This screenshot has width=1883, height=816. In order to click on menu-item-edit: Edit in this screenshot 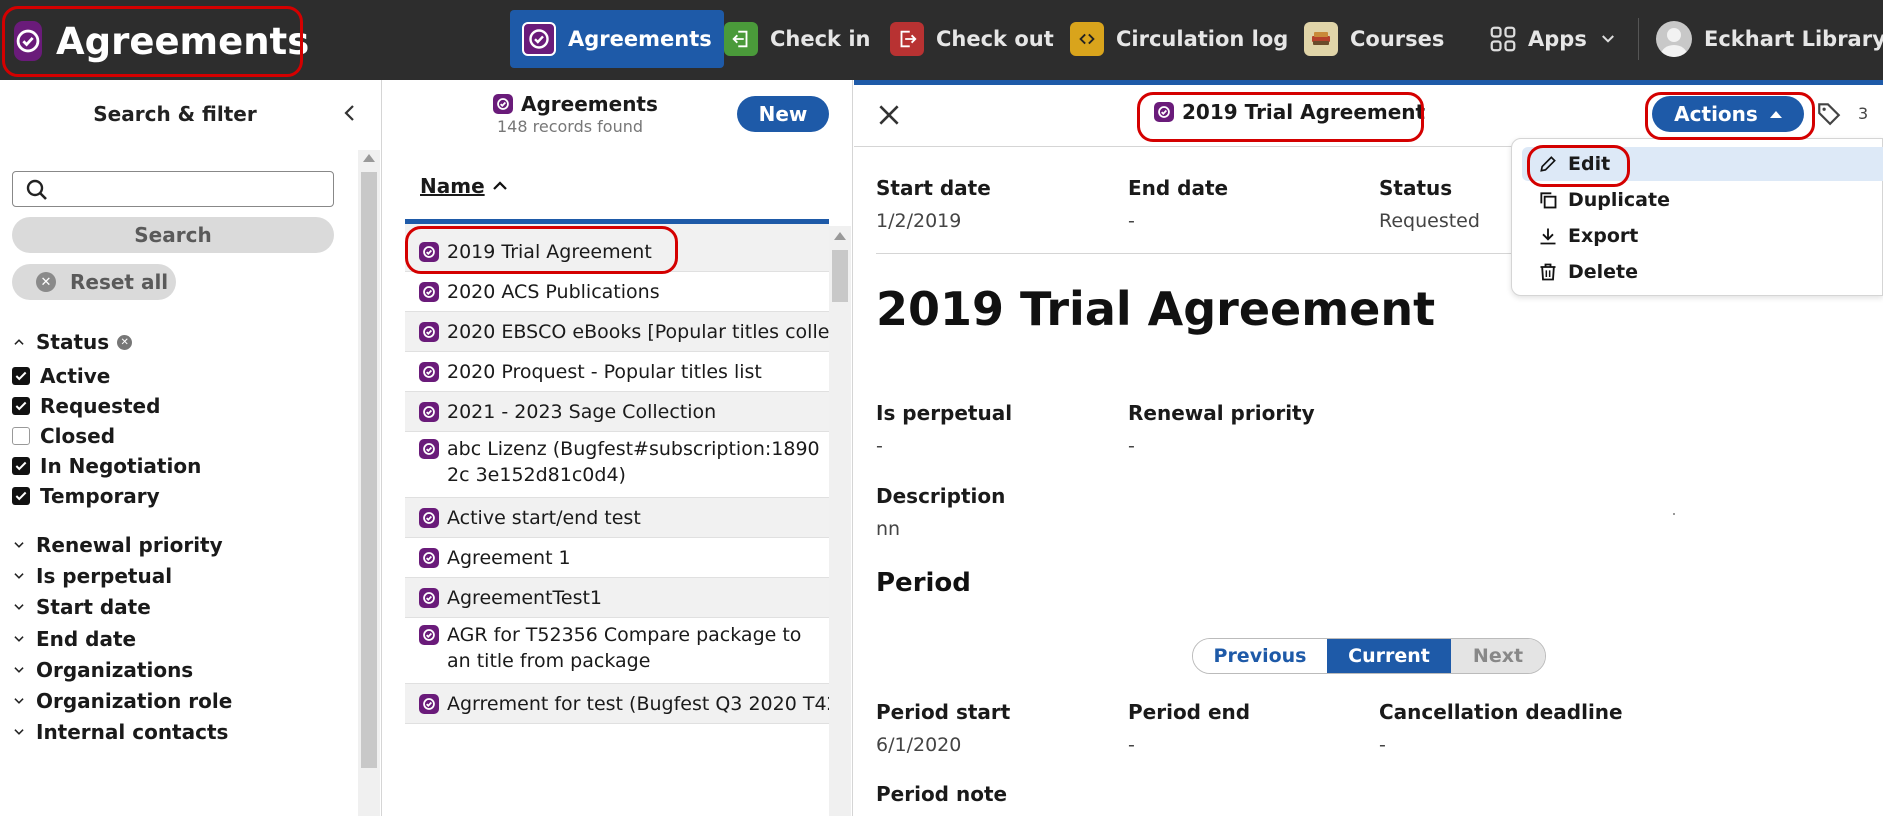, I will do `click(1702, 164)`.